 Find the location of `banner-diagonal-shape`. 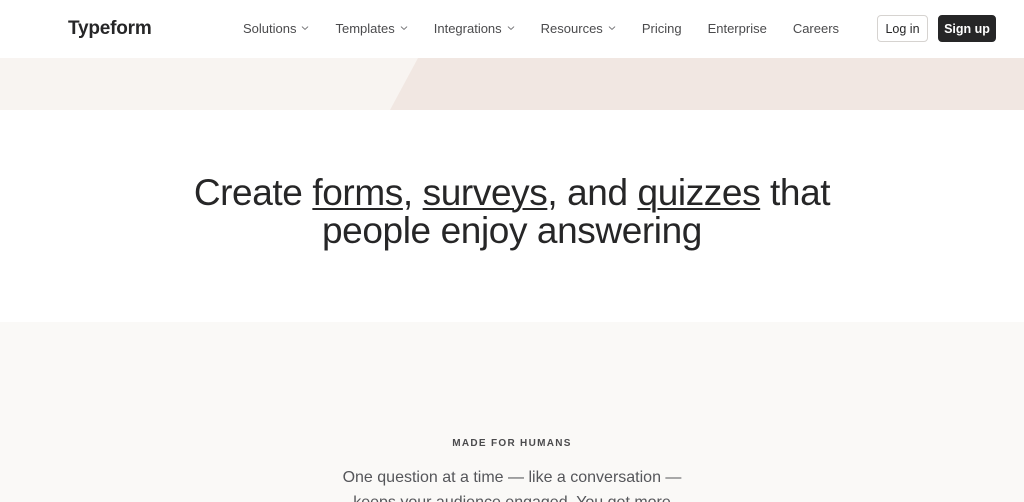

banner-diagonal-shape is located at coordinates (209, 84).